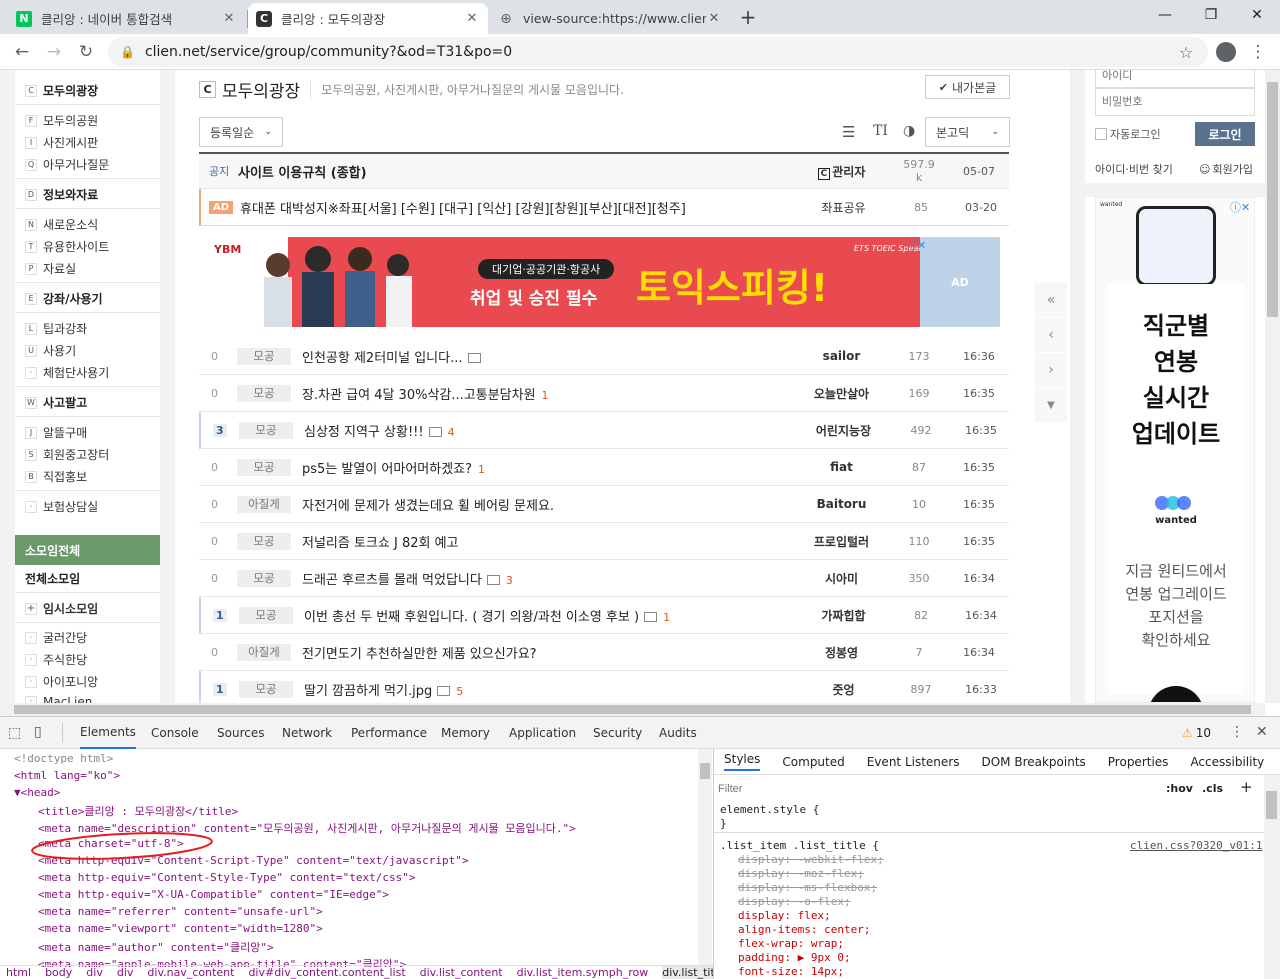 The width and height of the screenshot is (1280, 979). I want to click on font-size-icon: TI, so click(880, 131).